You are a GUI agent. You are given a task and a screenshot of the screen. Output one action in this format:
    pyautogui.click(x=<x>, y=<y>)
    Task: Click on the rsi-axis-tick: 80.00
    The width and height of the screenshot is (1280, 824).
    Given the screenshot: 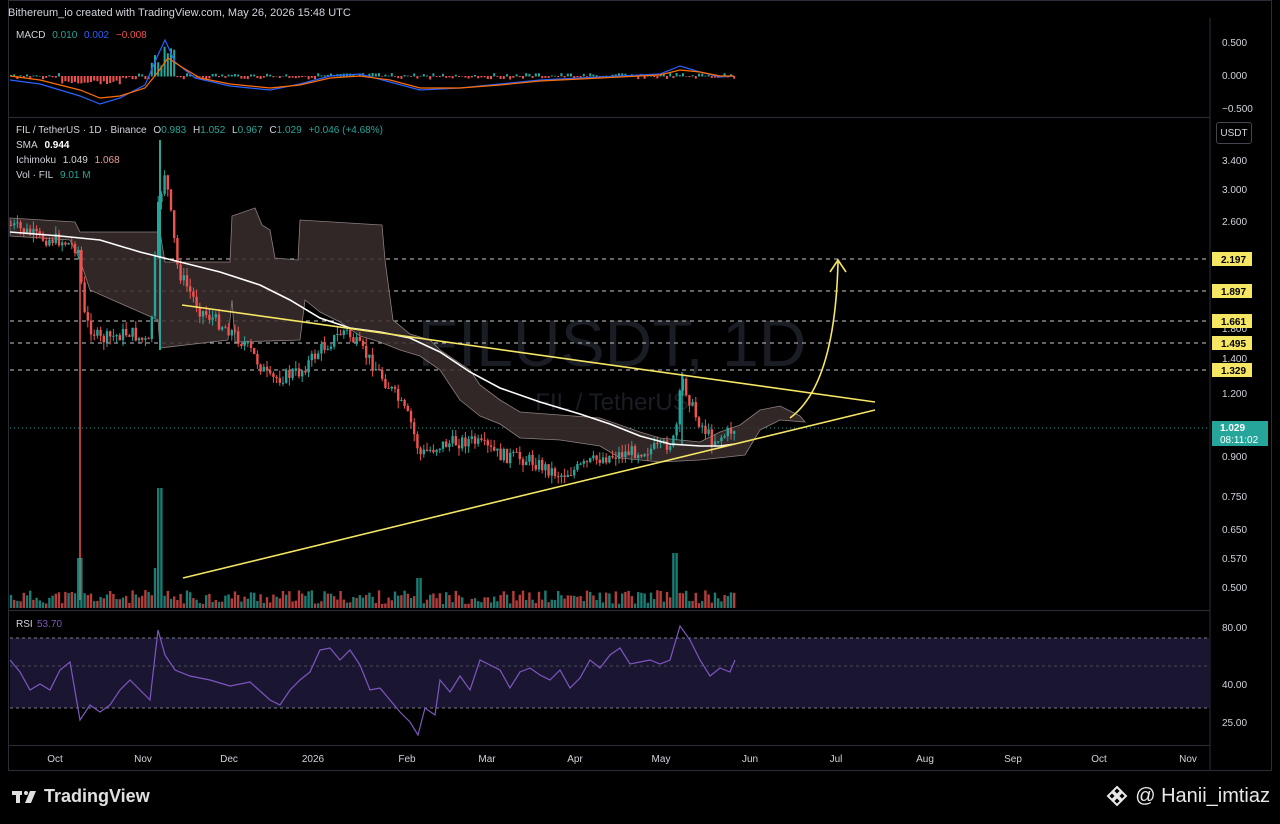 What is the action you would take?
    pyautogui.click(x=1234, y=628)
    